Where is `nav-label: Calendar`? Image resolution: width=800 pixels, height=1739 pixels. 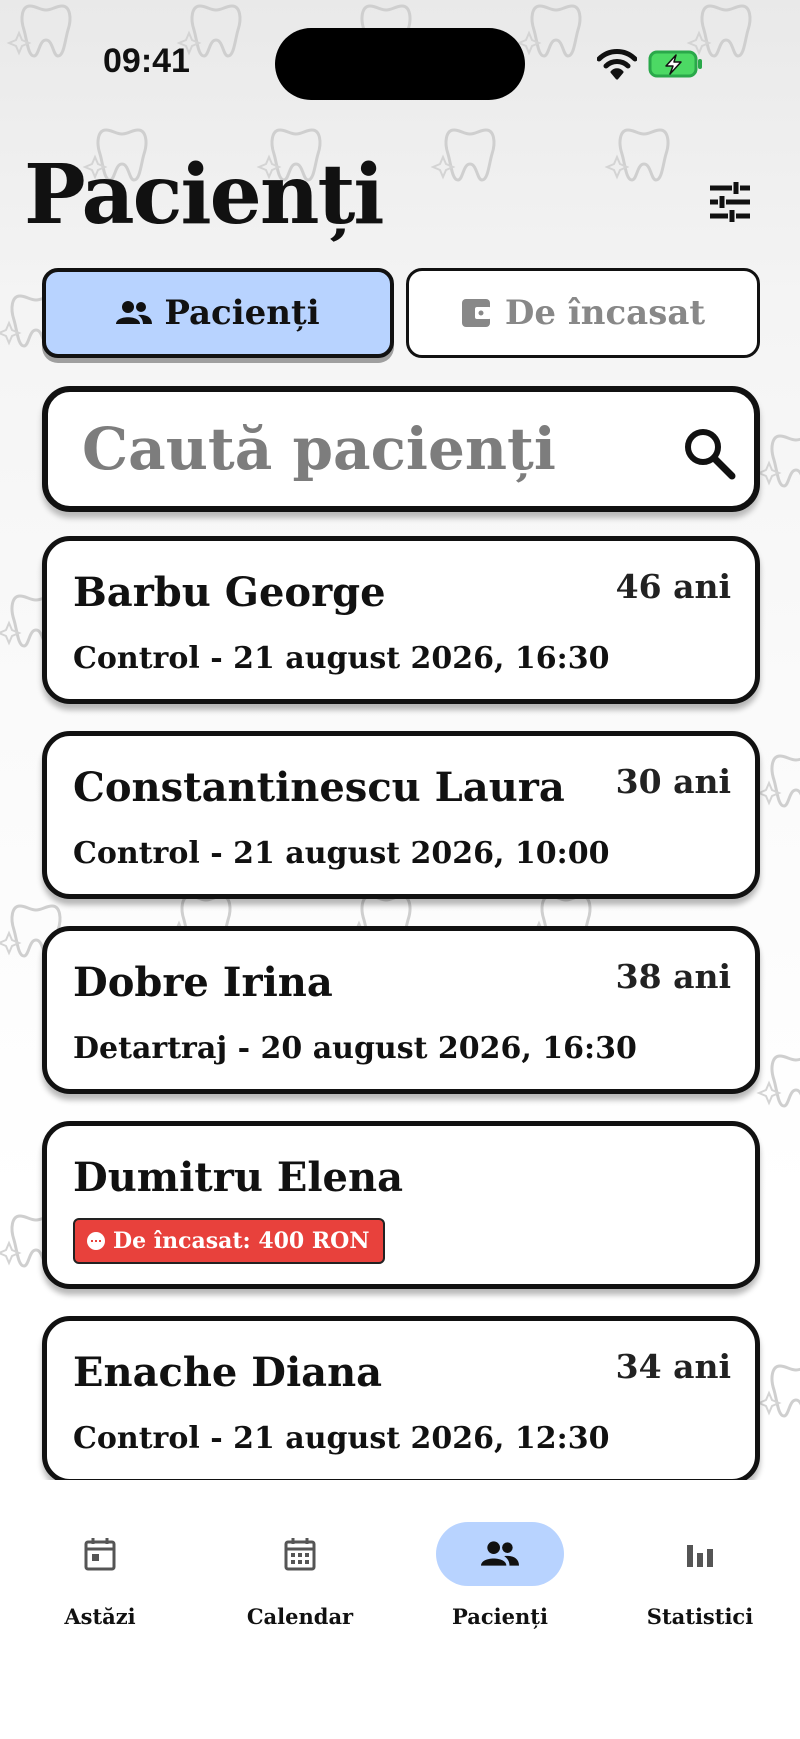 nav-label: Calendar is located at coordinates (300, 1616).